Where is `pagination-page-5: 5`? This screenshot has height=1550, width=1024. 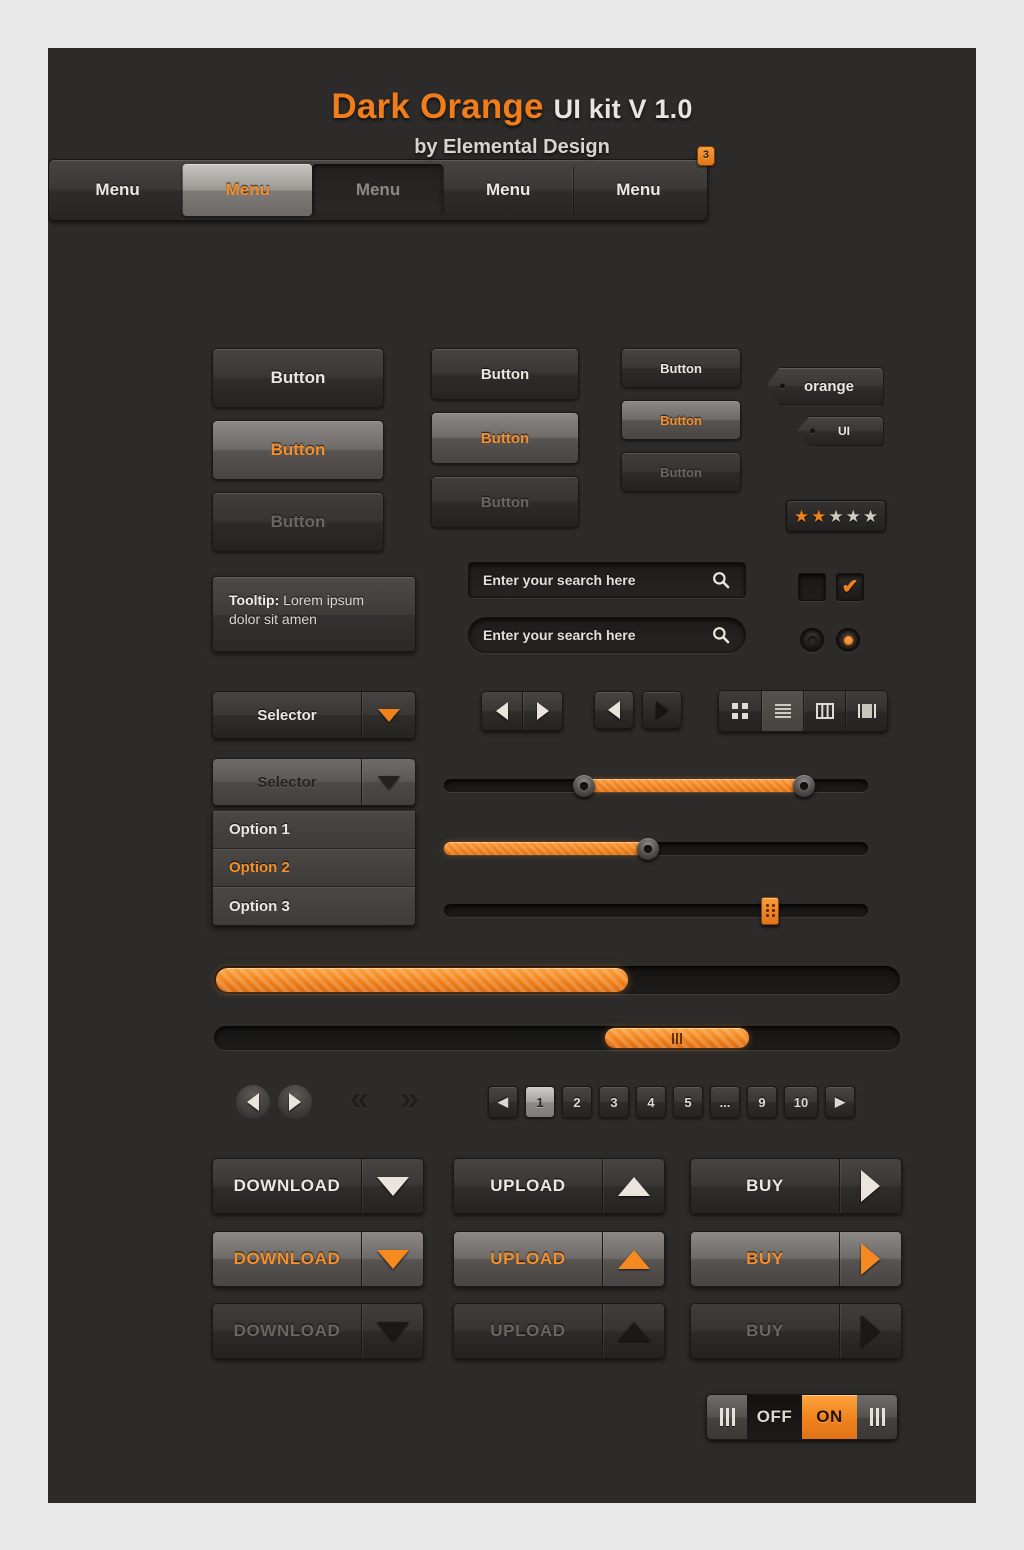
pagination-page-5: 5 is located at coordinates (688, 1102).